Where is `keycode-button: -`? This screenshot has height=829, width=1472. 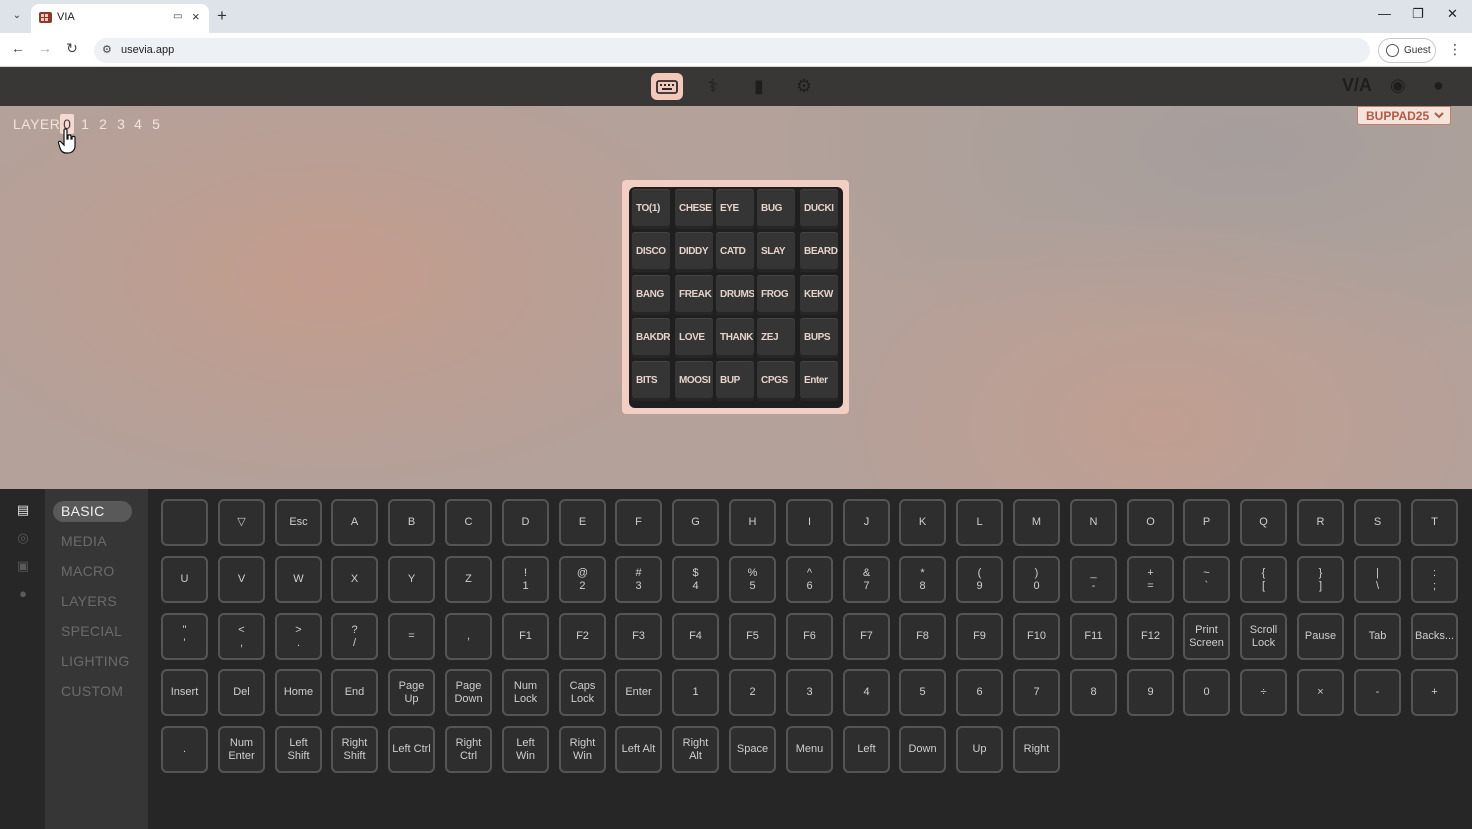 keycode-button: - is located at coordinates (1377, 692).